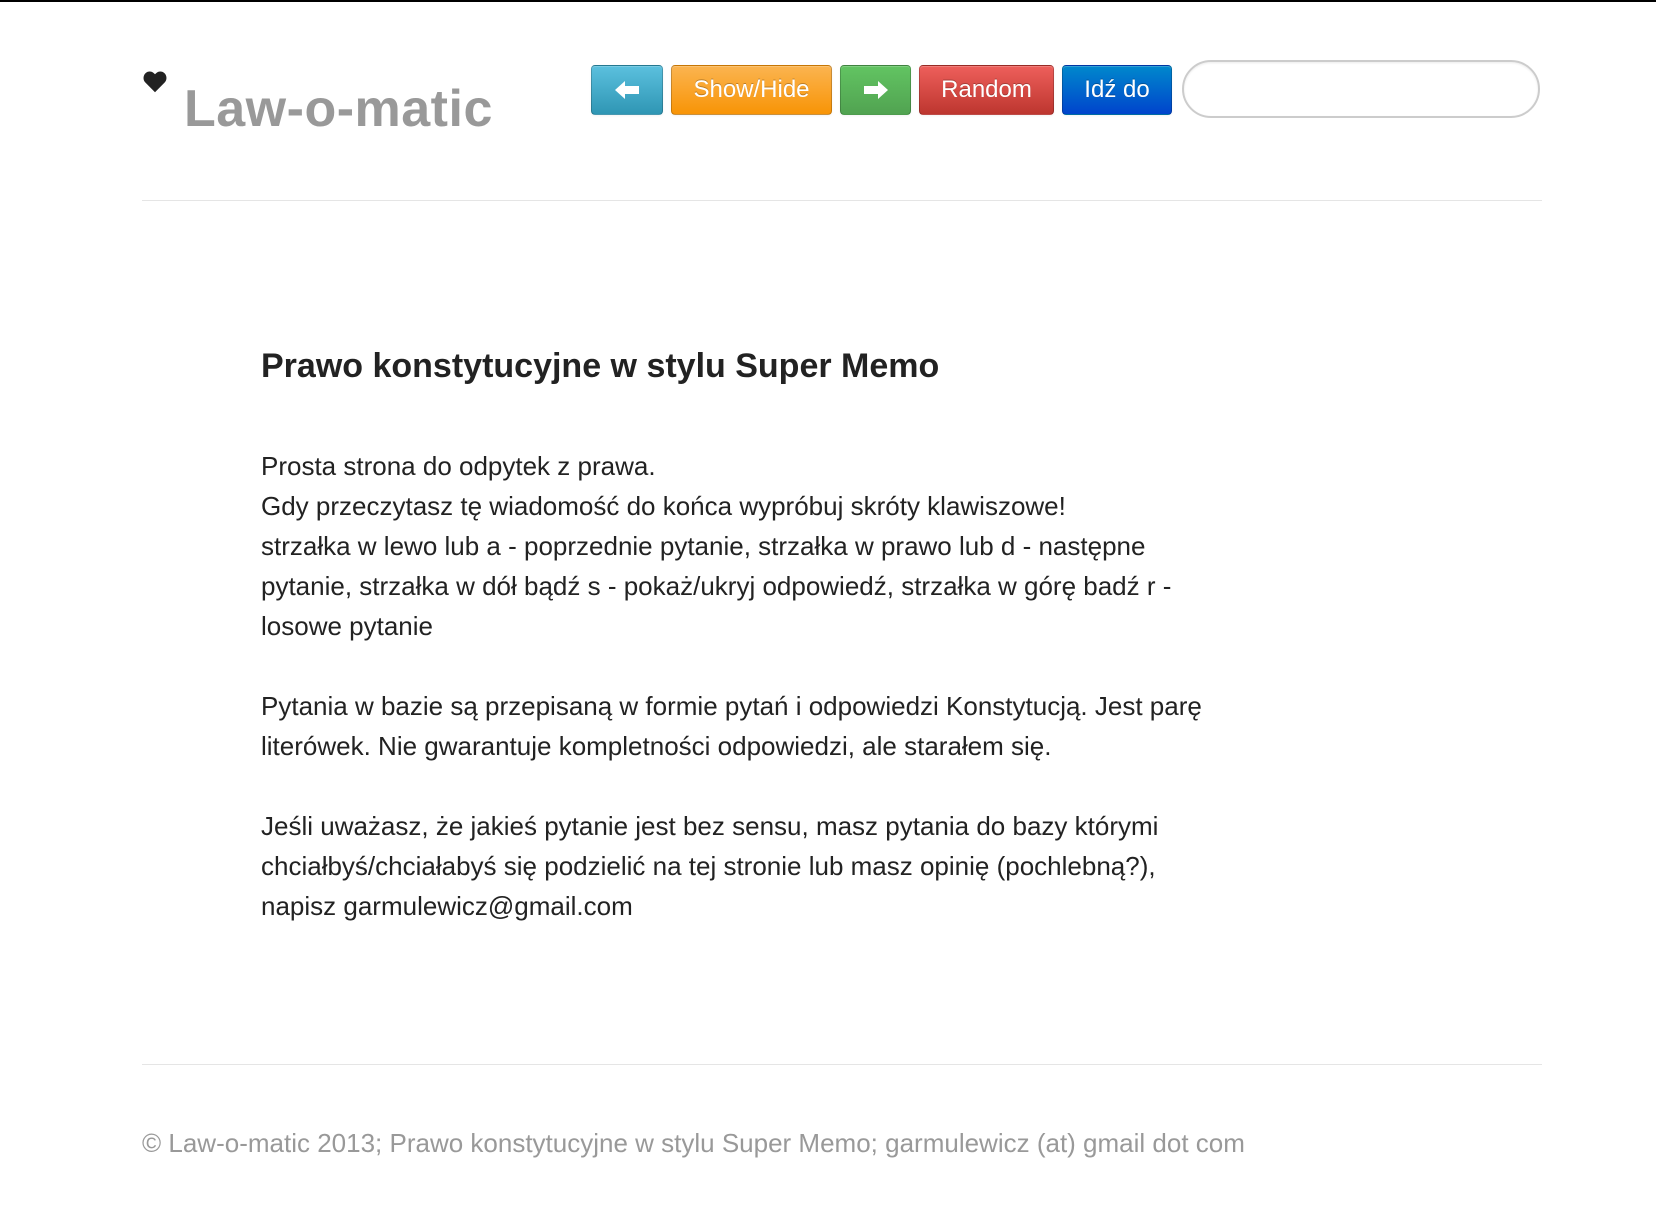 The image size is (1656, 1220). I want to click on arrow-right-icon, so click(876, 90).